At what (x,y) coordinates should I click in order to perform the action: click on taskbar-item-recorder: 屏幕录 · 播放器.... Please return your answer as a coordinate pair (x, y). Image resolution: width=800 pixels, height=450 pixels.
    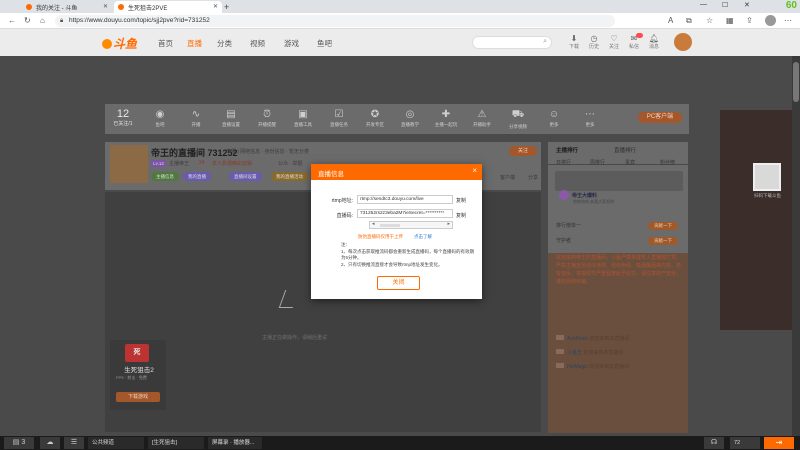
    Looking at the image, I should click on (235, 443).